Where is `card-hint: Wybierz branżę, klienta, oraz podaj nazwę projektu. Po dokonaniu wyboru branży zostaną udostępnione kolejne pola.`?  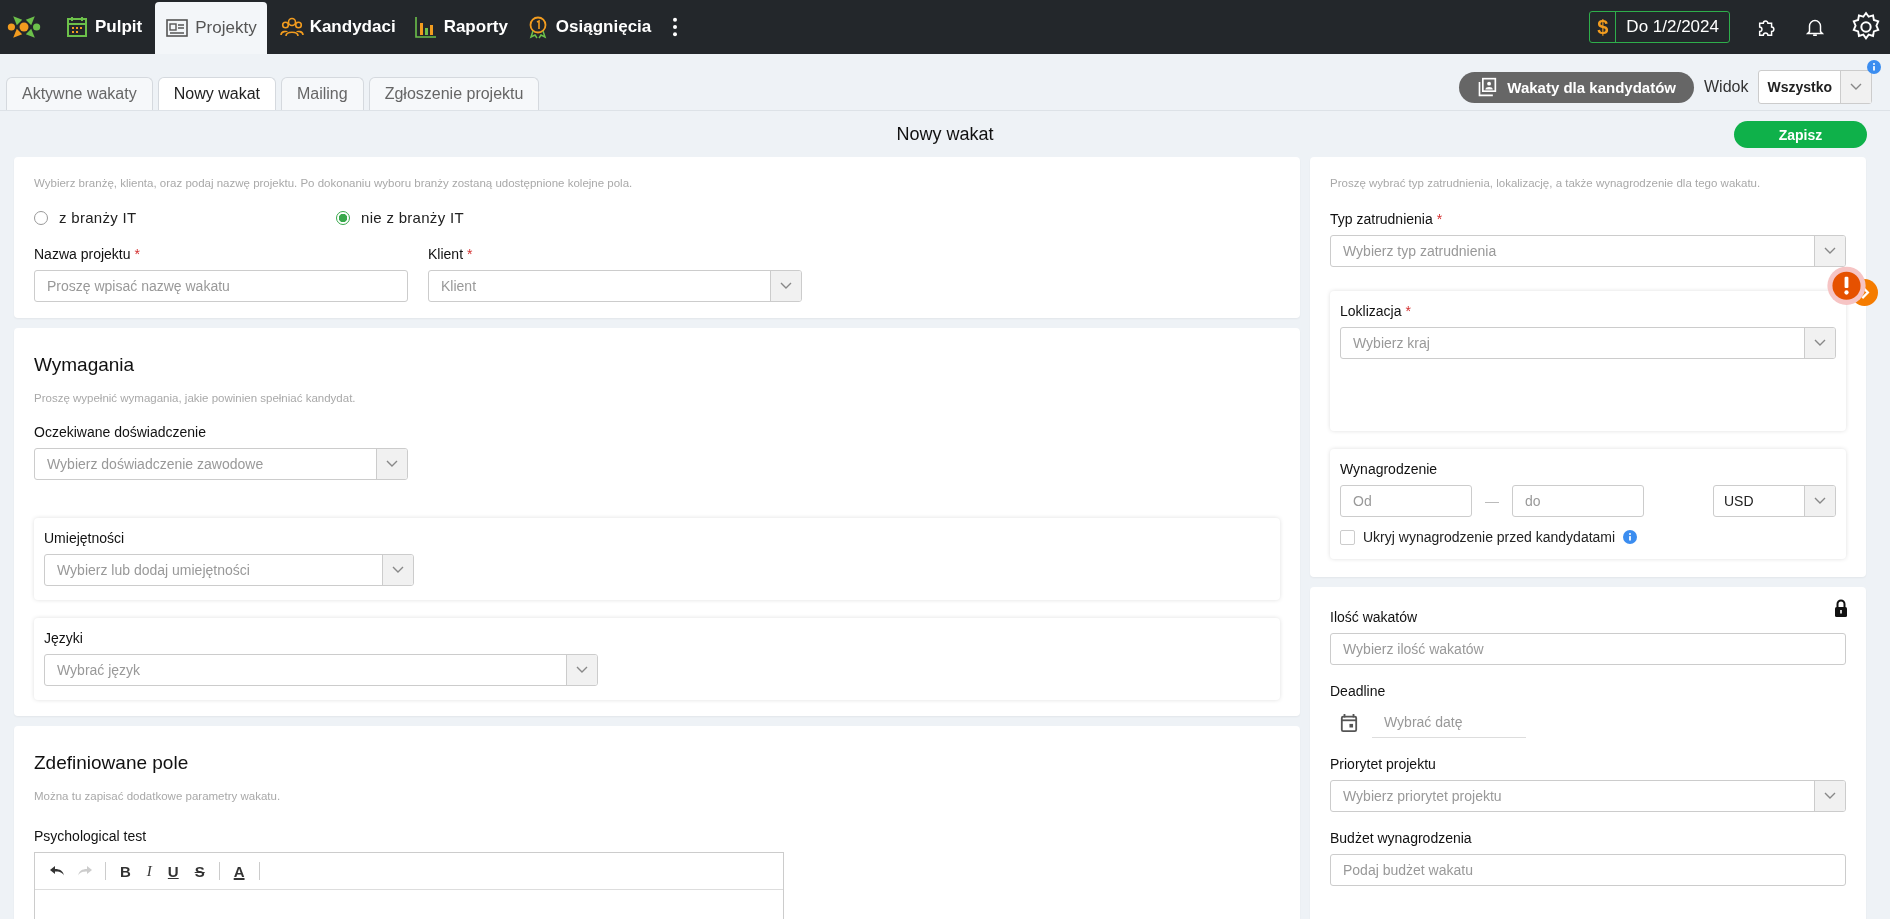 card-hint: Wybierz branżę, klienta, oraz podaj nazwę projektu. Po dokonaniu wyboru branży zostaną udostępnione kolejne pola. is located at coordinates (334, 183).